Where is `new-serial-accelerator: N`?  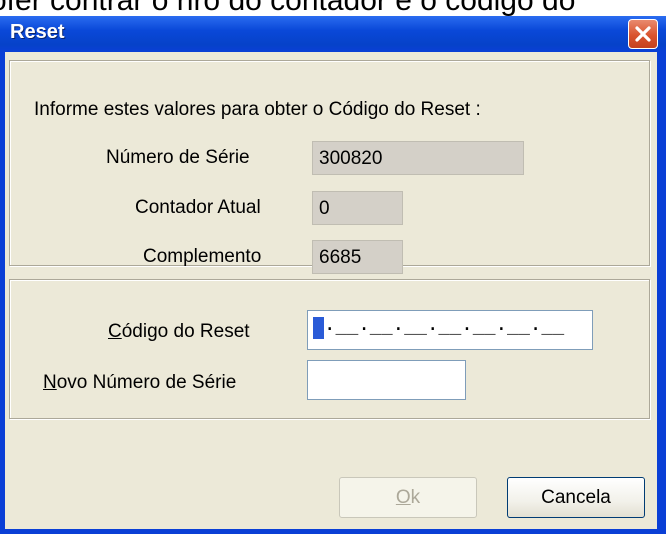 new-serial-accelerator: N is located at coordinates (50, 382).